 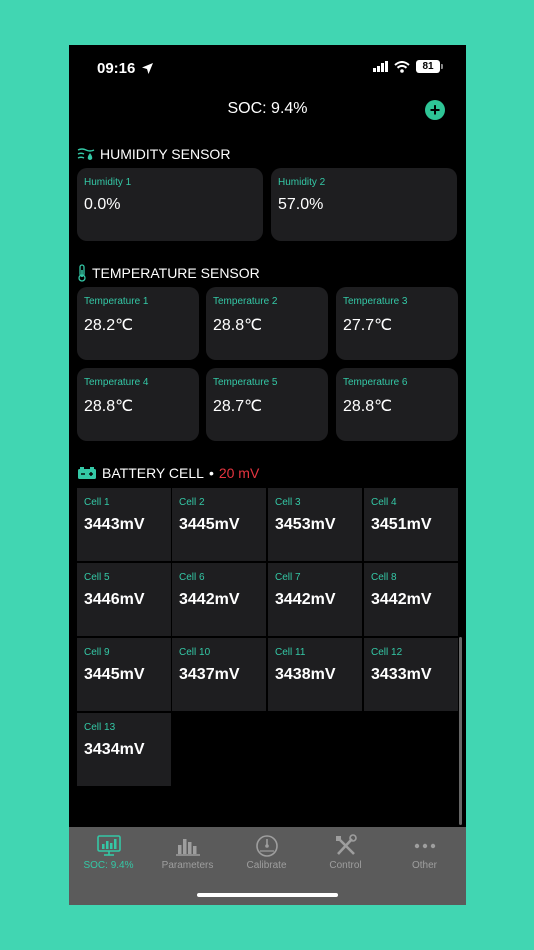 What do you see at coordinates (267, 108) in the screenshot?
I see `page-title: SOC: 9.4%` at bounding box center [267, 108].